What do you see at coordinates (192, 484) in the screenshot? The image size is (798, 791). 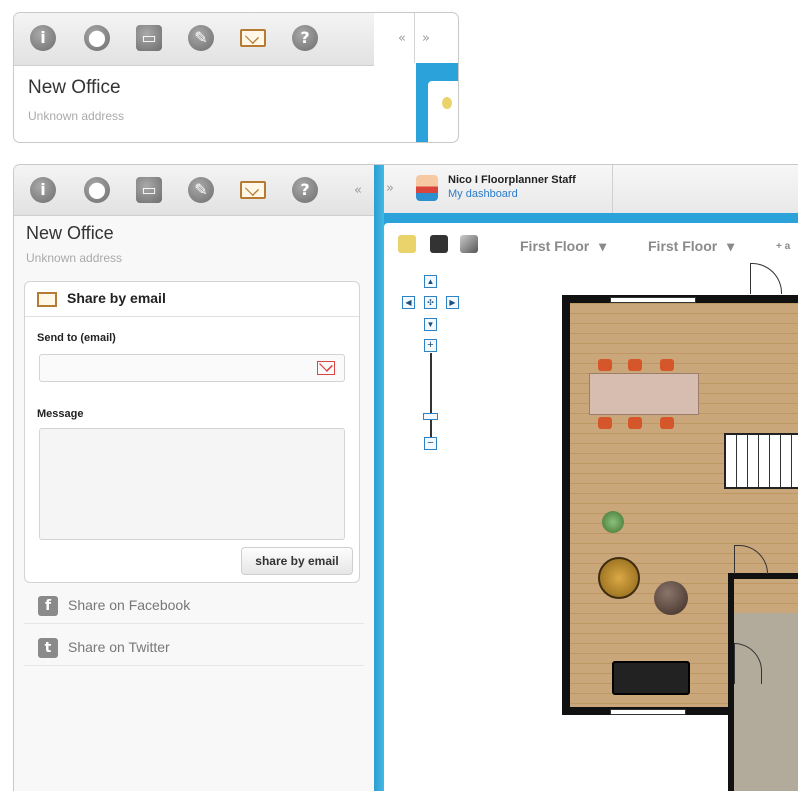 I see `message-field` at bounding box center [192, 484].